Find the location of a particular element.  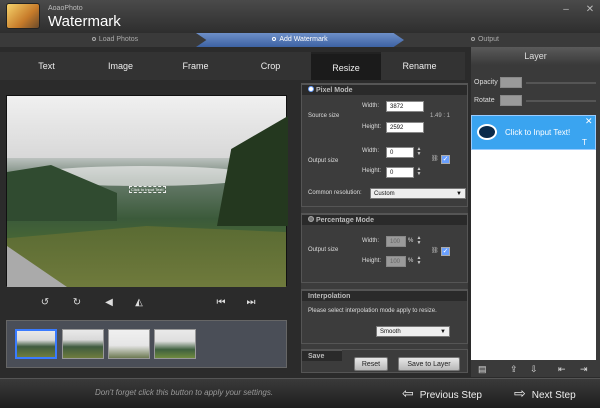

layer-toolbar: ▤ ⇪ ⇩ ⇤ ⇥ is located at coordinates (535, 370).